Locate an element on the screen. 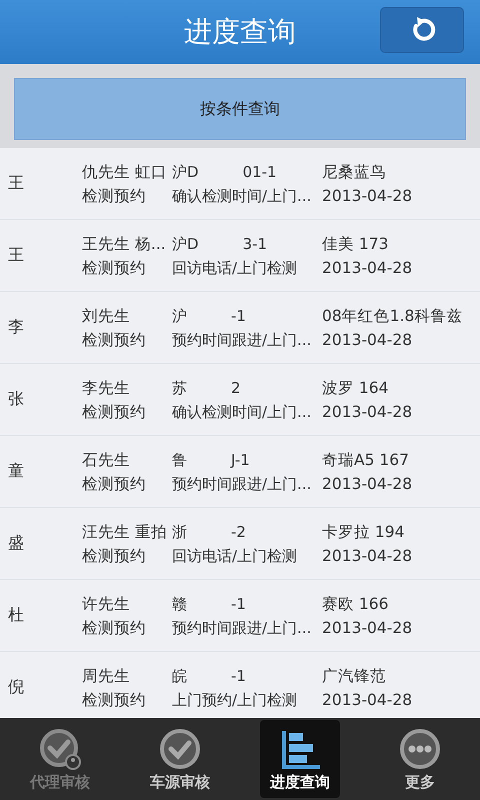 This screenshot has width=480, height=800. page-title: 进度查询 is located at coordinates (240, 32).